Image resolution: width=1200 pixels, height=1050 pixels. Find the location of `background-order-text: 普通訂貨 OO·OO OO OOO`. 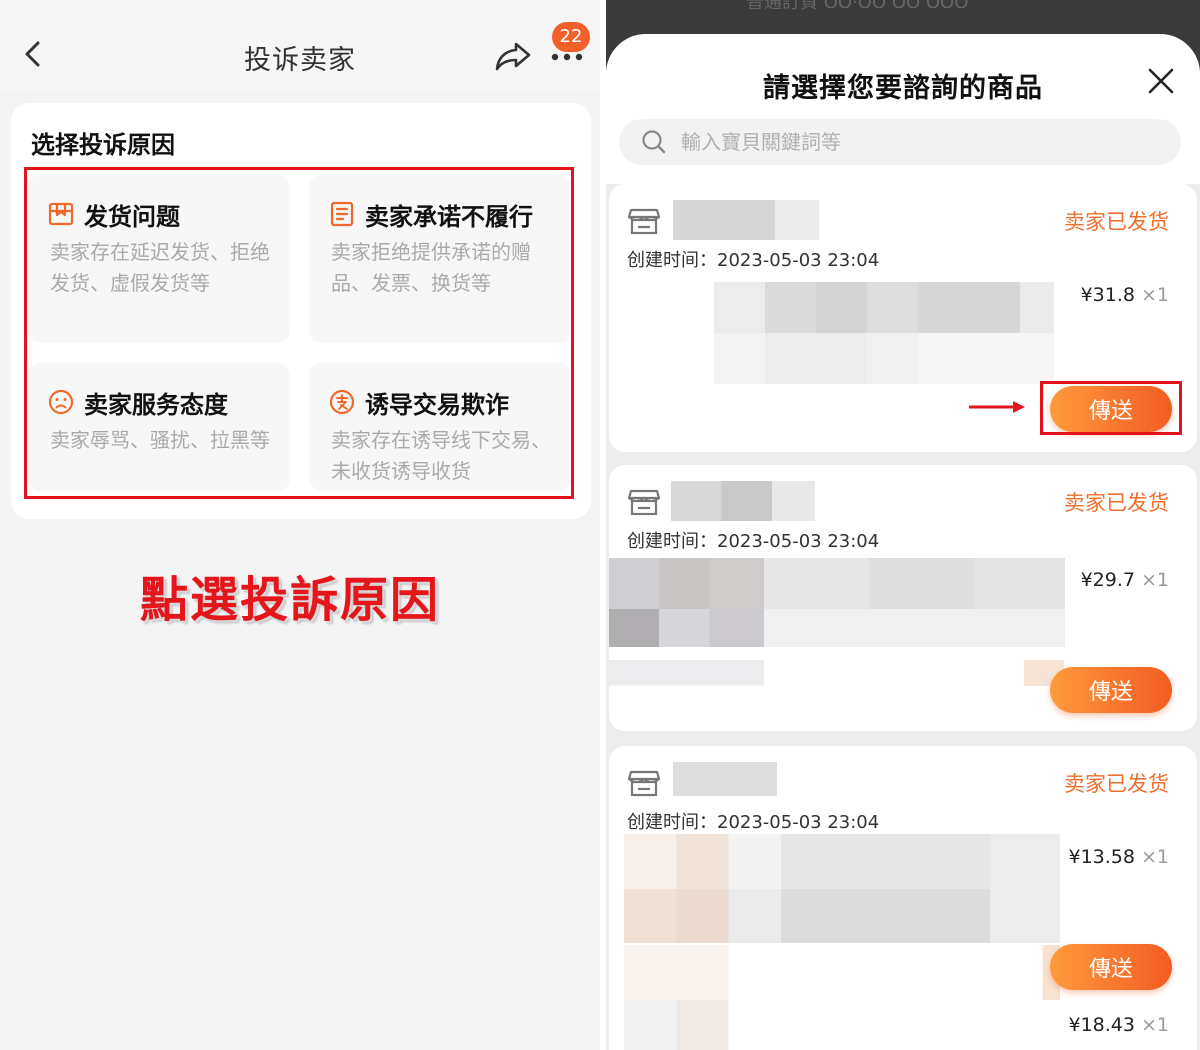

background-order-text: 普通訂貨 OO·OO OO OOO is located at coordinates (857, 6).